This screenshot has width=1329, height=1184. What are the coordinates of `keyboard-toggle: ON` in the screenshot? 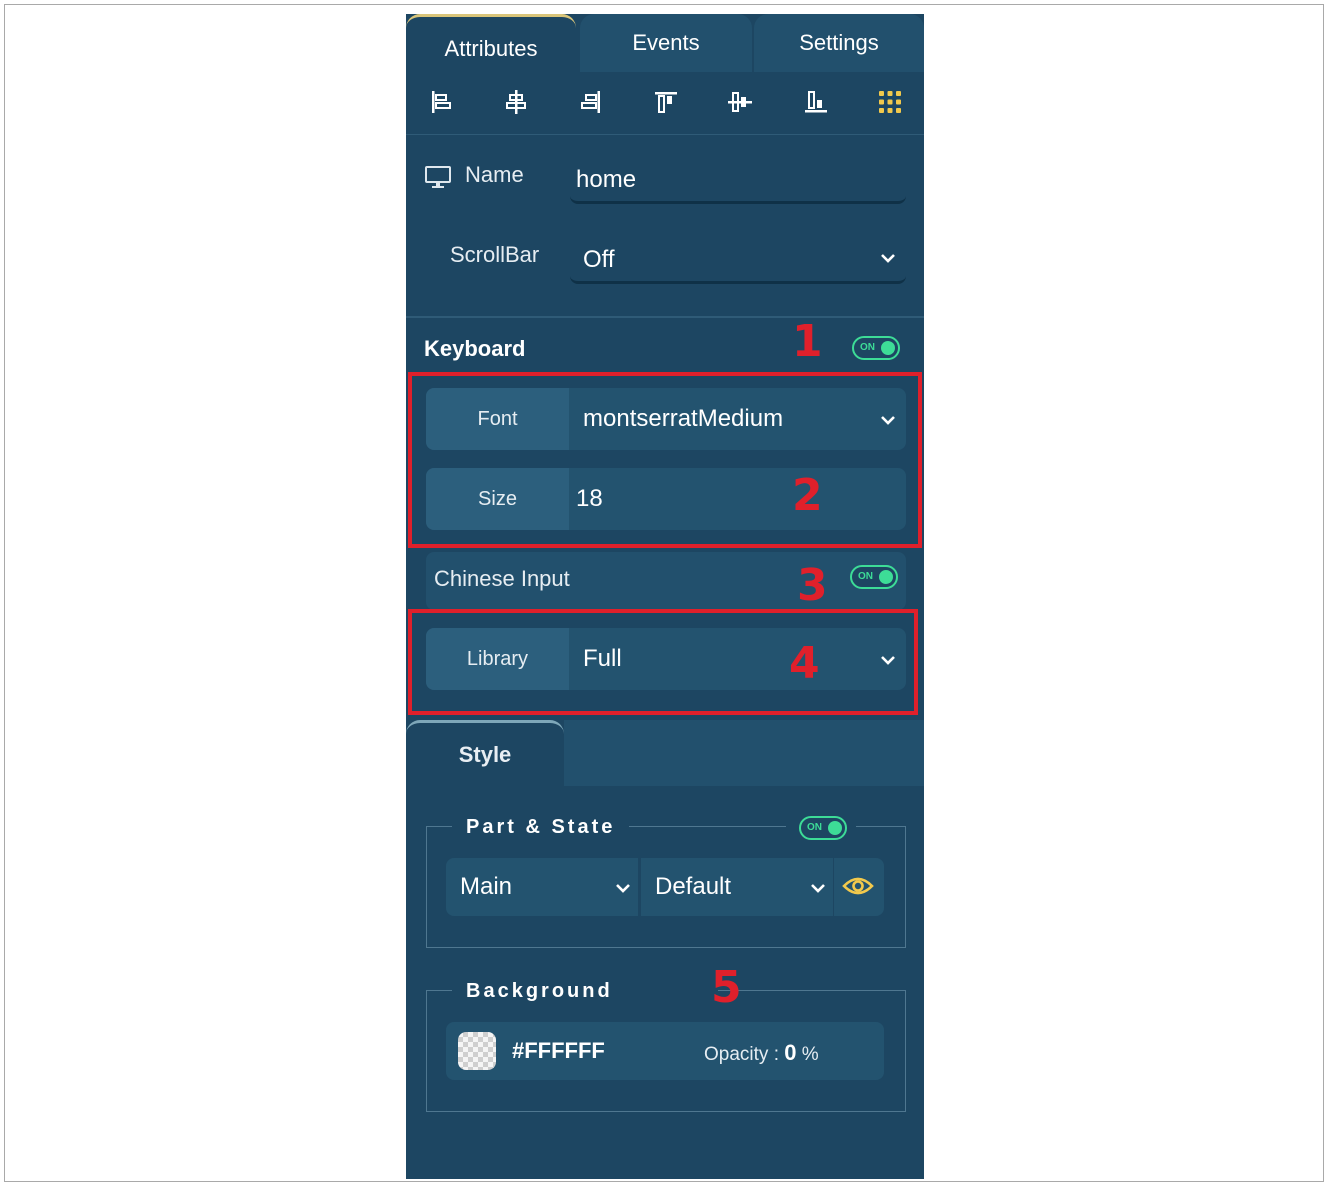 It's located at (876, 348).